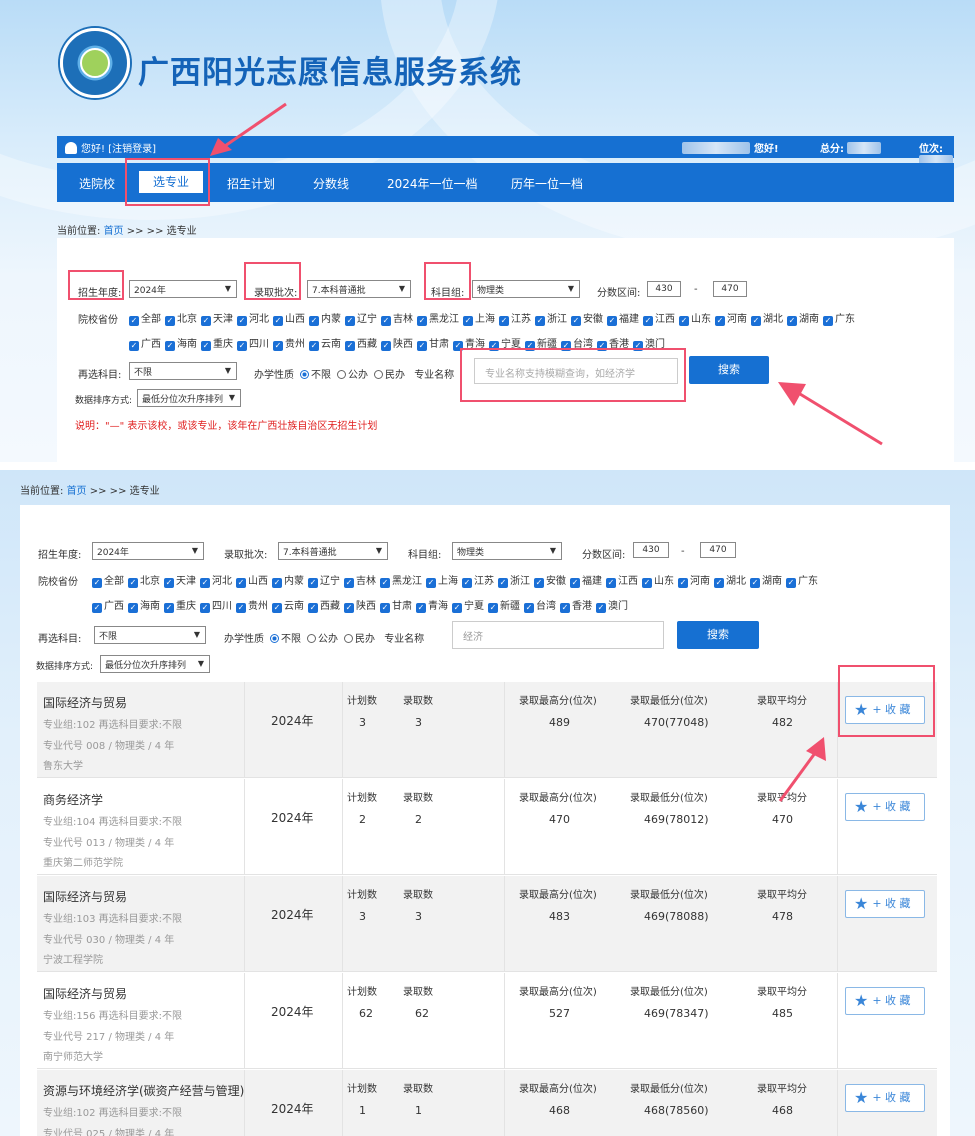  What do you see at coordinates (97, 183) in the screenshot?
I see `nav-select-school: 选院校` at bounding box center [97, 183].